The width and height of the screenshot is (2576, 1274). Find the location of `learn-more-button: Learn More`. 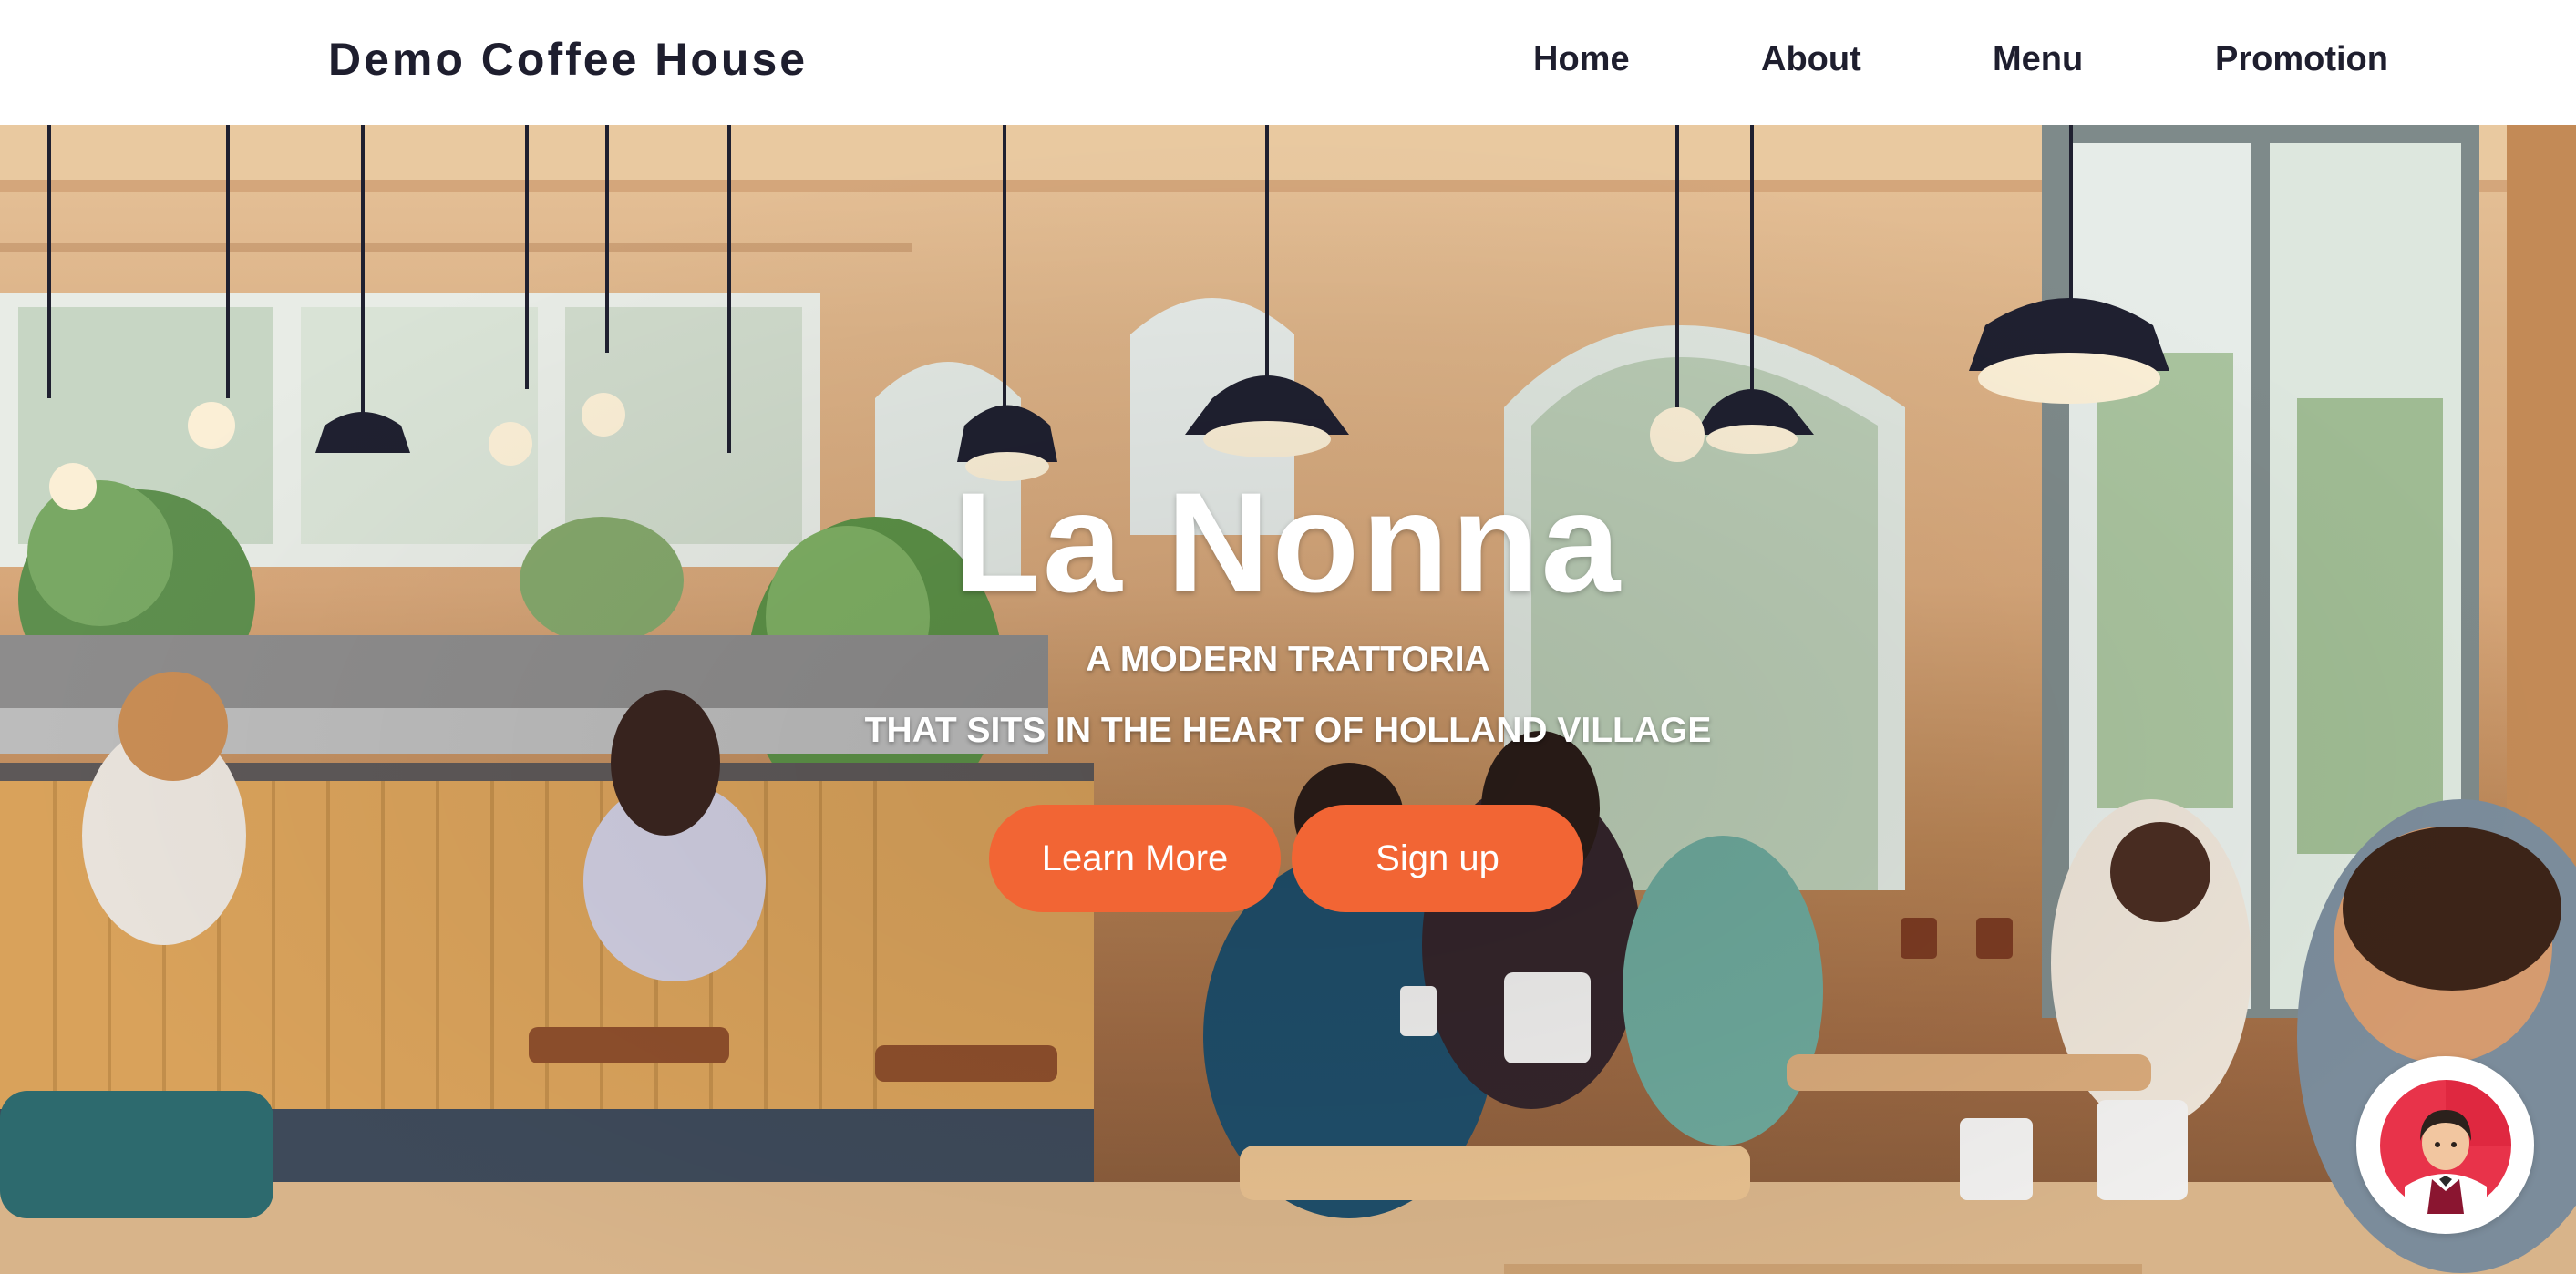

learn-more-button: Learn More is located at coordinates (1135, 858).